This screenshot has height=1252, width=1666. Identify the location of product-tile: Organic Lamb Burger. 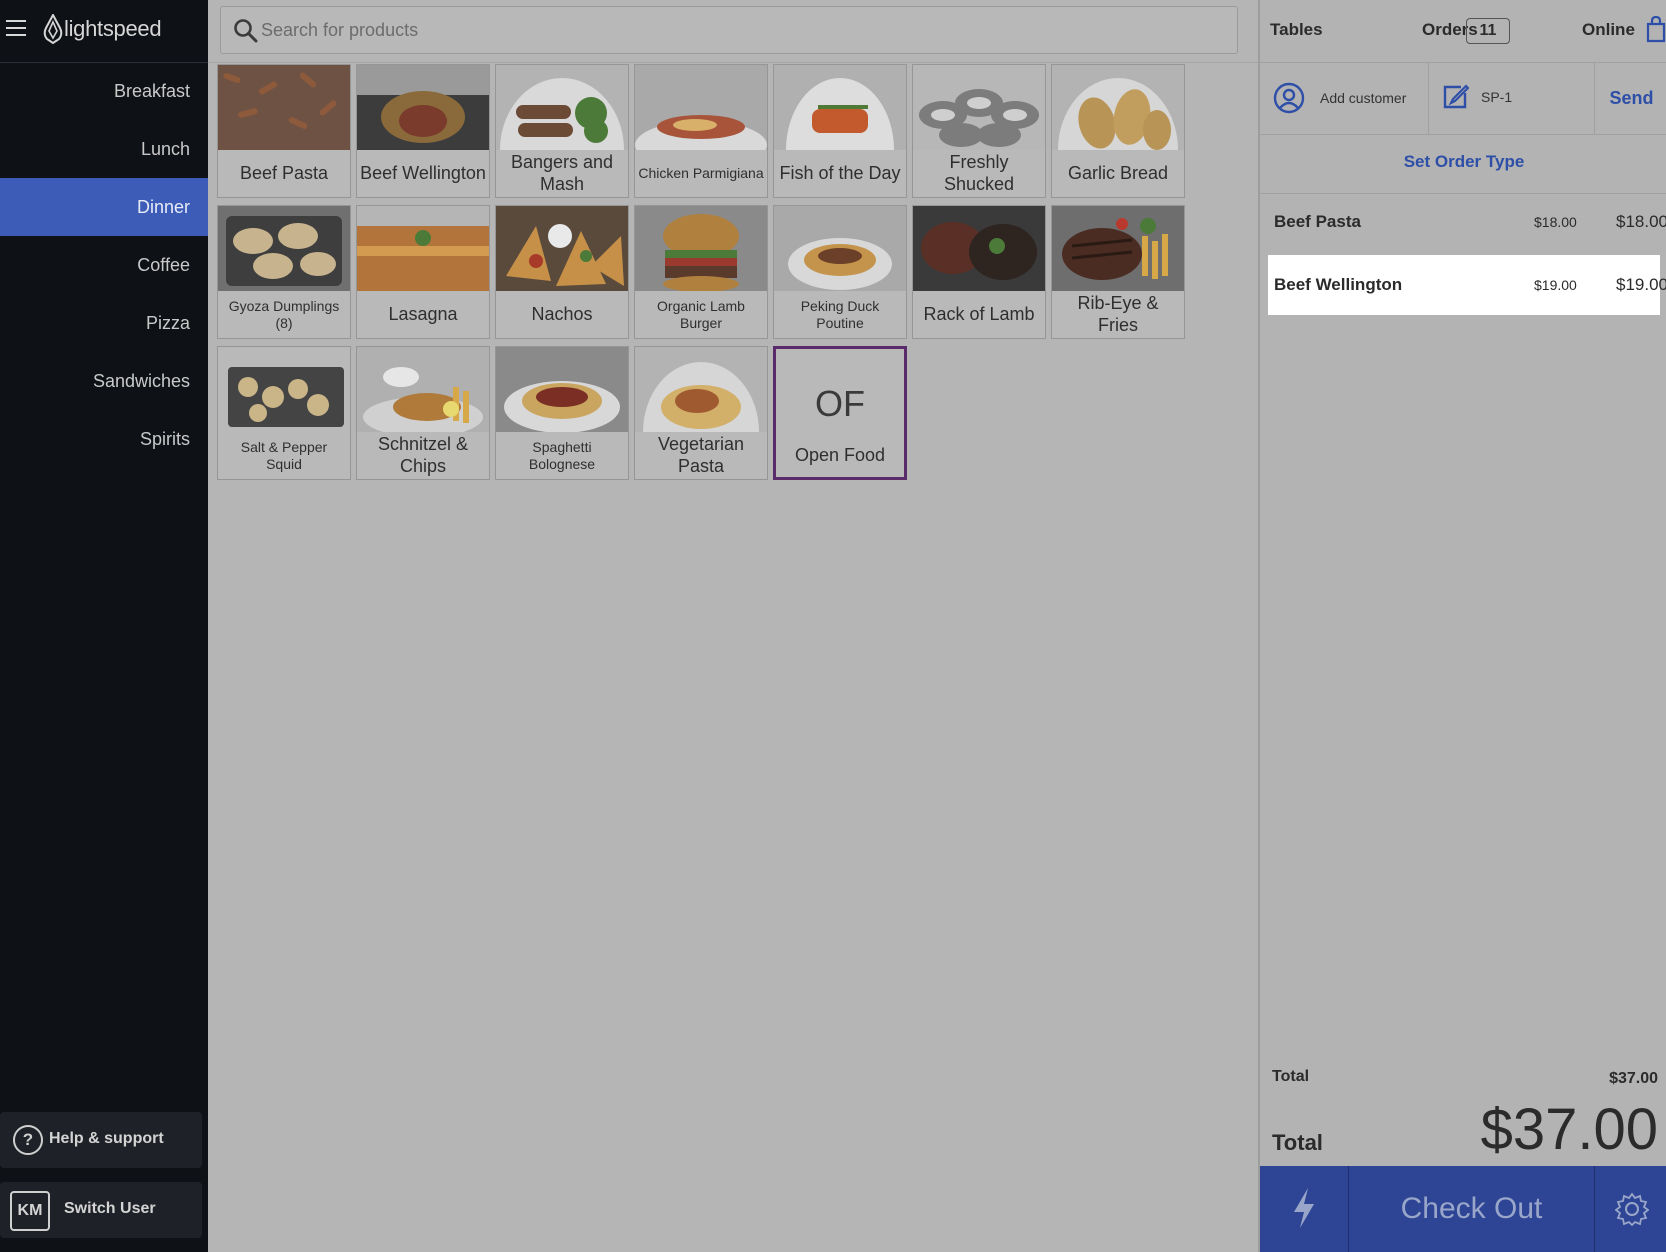
(701, 272).